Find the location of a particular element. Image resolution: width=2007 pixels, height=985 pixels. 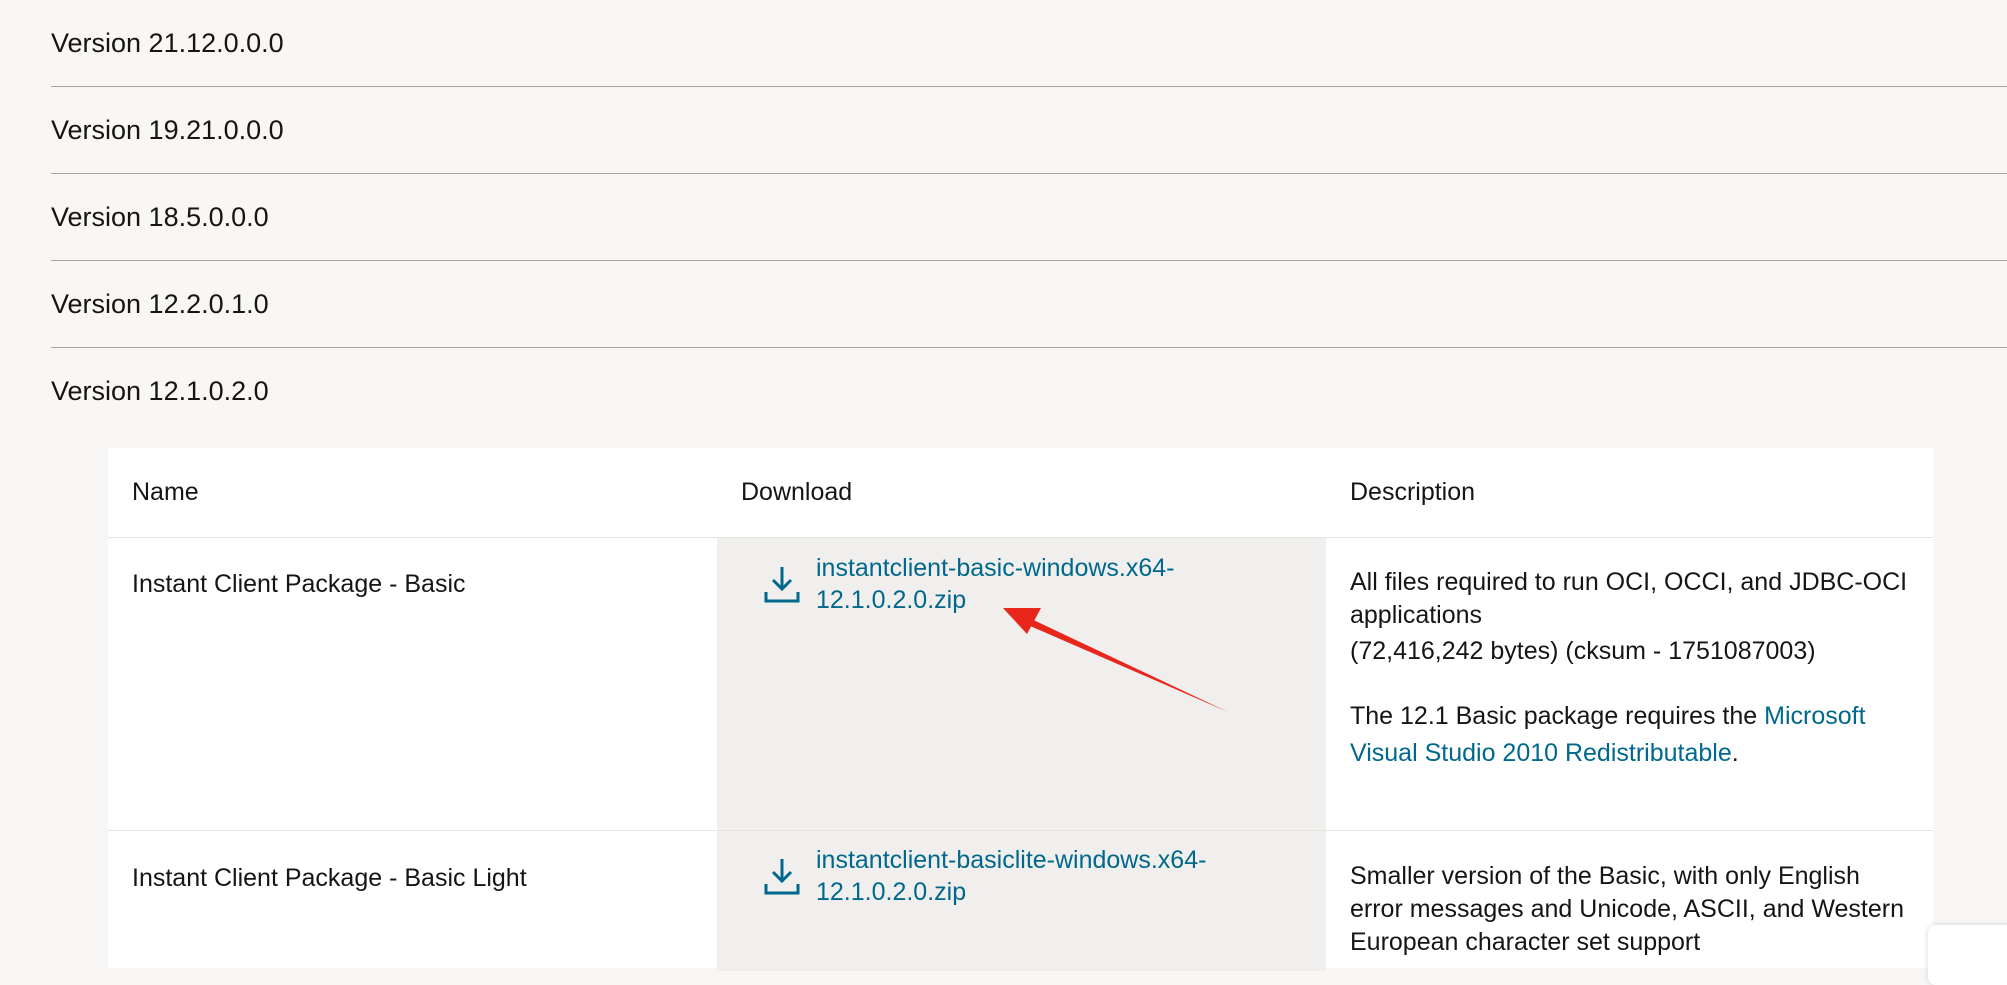

version-row-12-1: Version 12.1.0.2.0 is located at coordinates (1029, 391).